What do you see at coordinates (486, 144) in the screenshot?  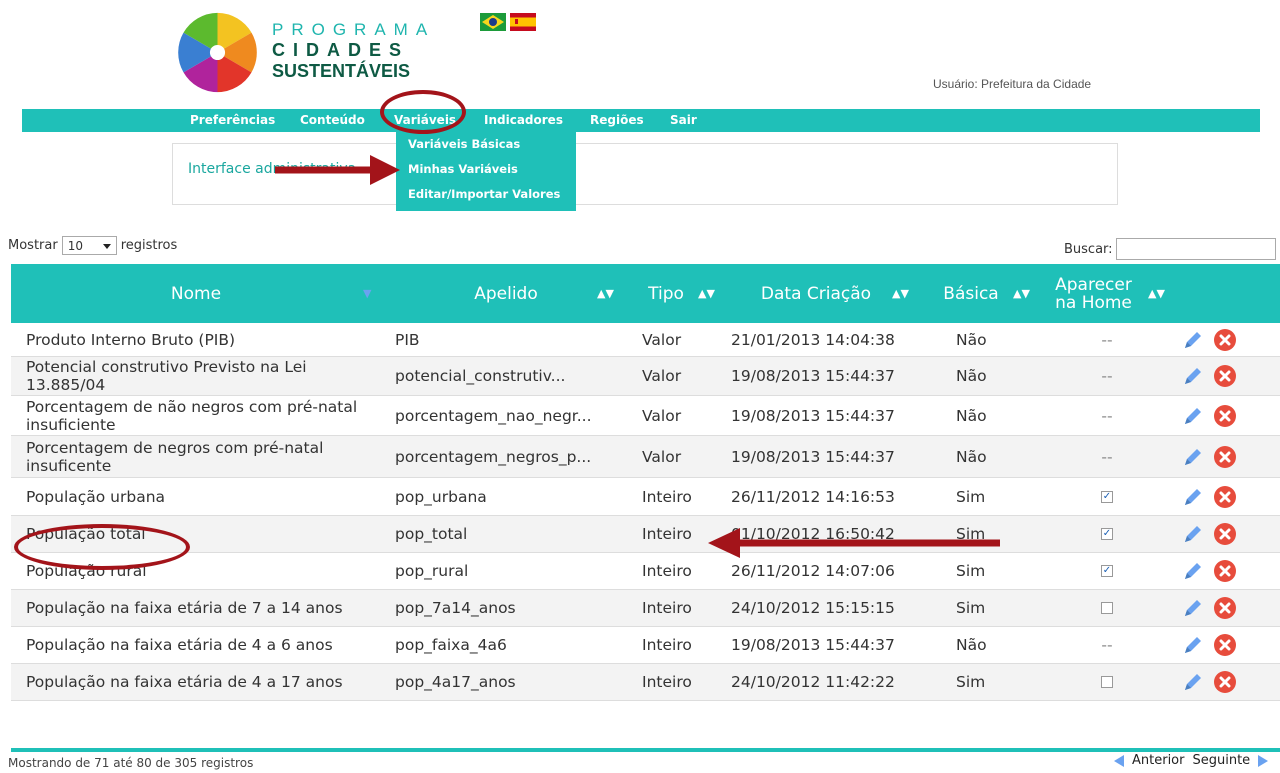 I see `dropdown-item-variaveis-basicas: Variáveis Básicas` at bounding box center [486, 144].